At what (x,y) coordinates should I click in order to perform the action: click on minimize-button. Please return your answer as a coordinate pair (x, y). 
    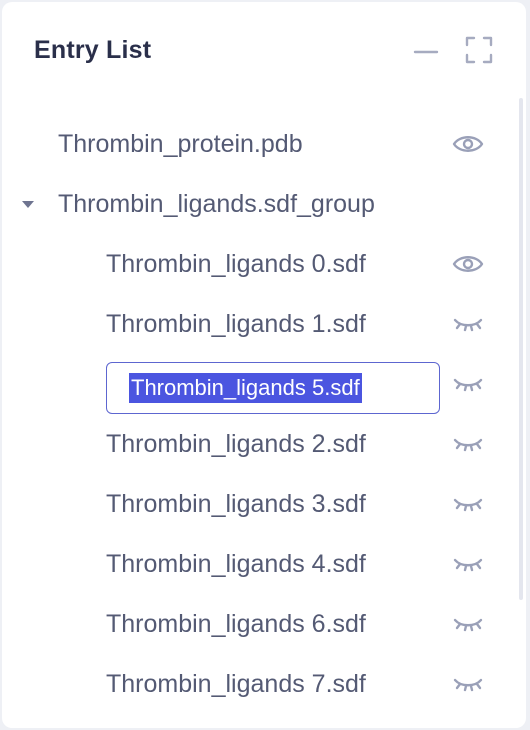
    Looking at the image, I should click on (427, 51).